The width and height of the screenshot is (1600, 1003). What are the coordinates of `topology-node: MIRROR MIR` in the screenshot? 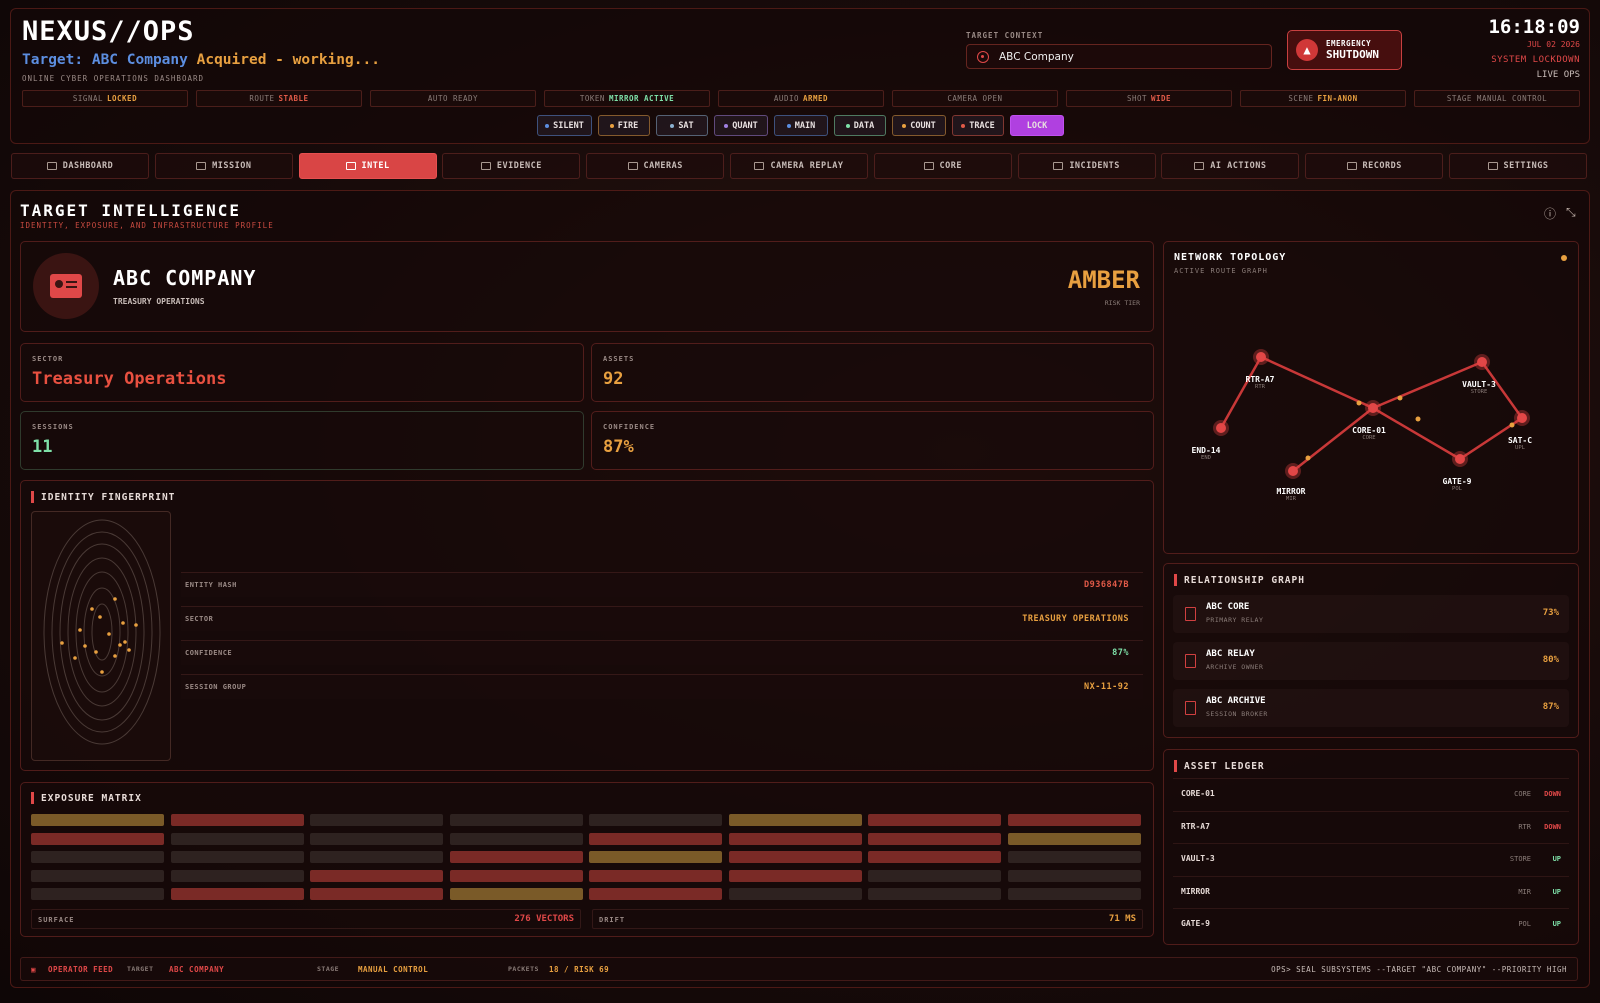 It's located at (1291, 494).